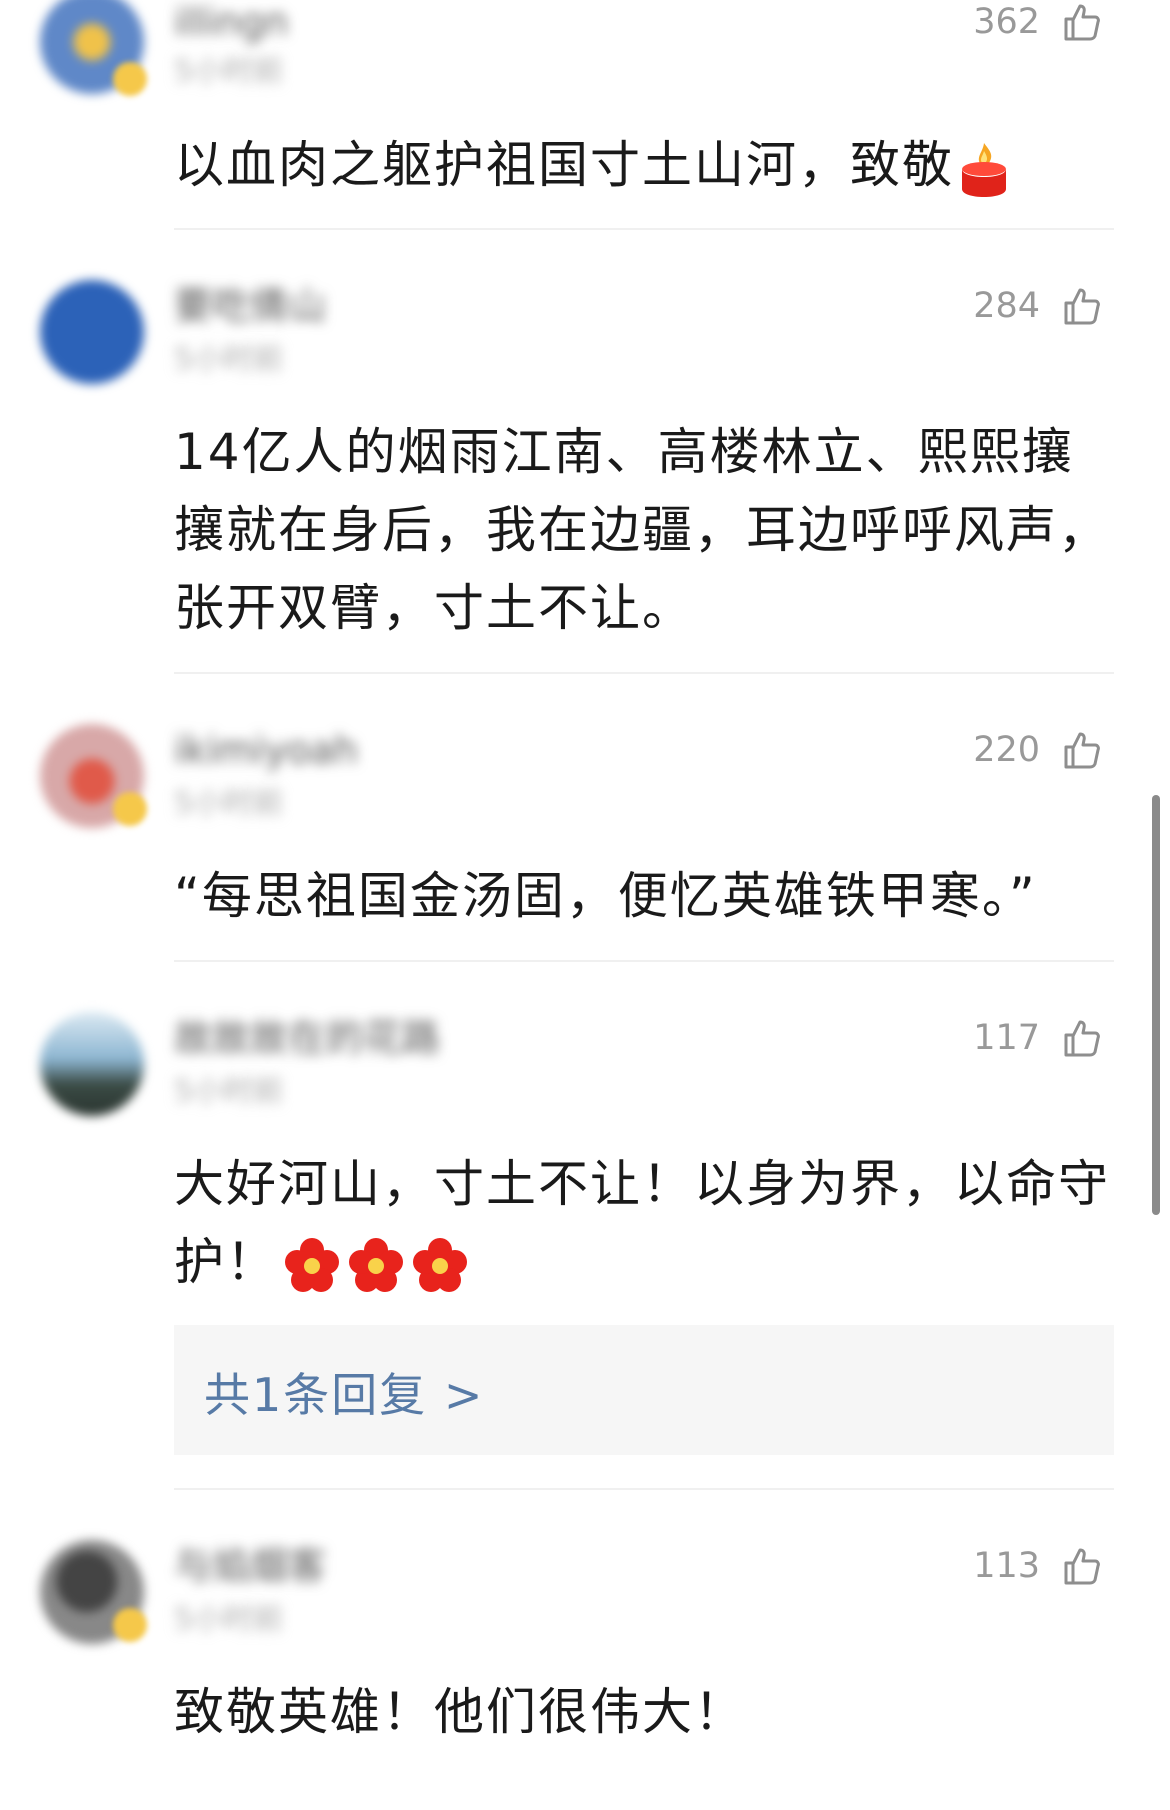 The height and width of the screenshot is (1810, 1170). Describe the element at coordinates (644, 1390) in the screenshot. I see `reply-box: 共1条回复 >` at that location.